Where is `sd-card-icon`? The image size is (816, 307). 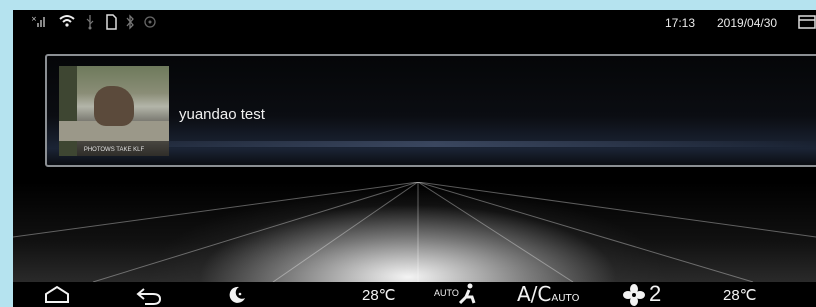
sd-card-icon is located at coordinates (111, 23).